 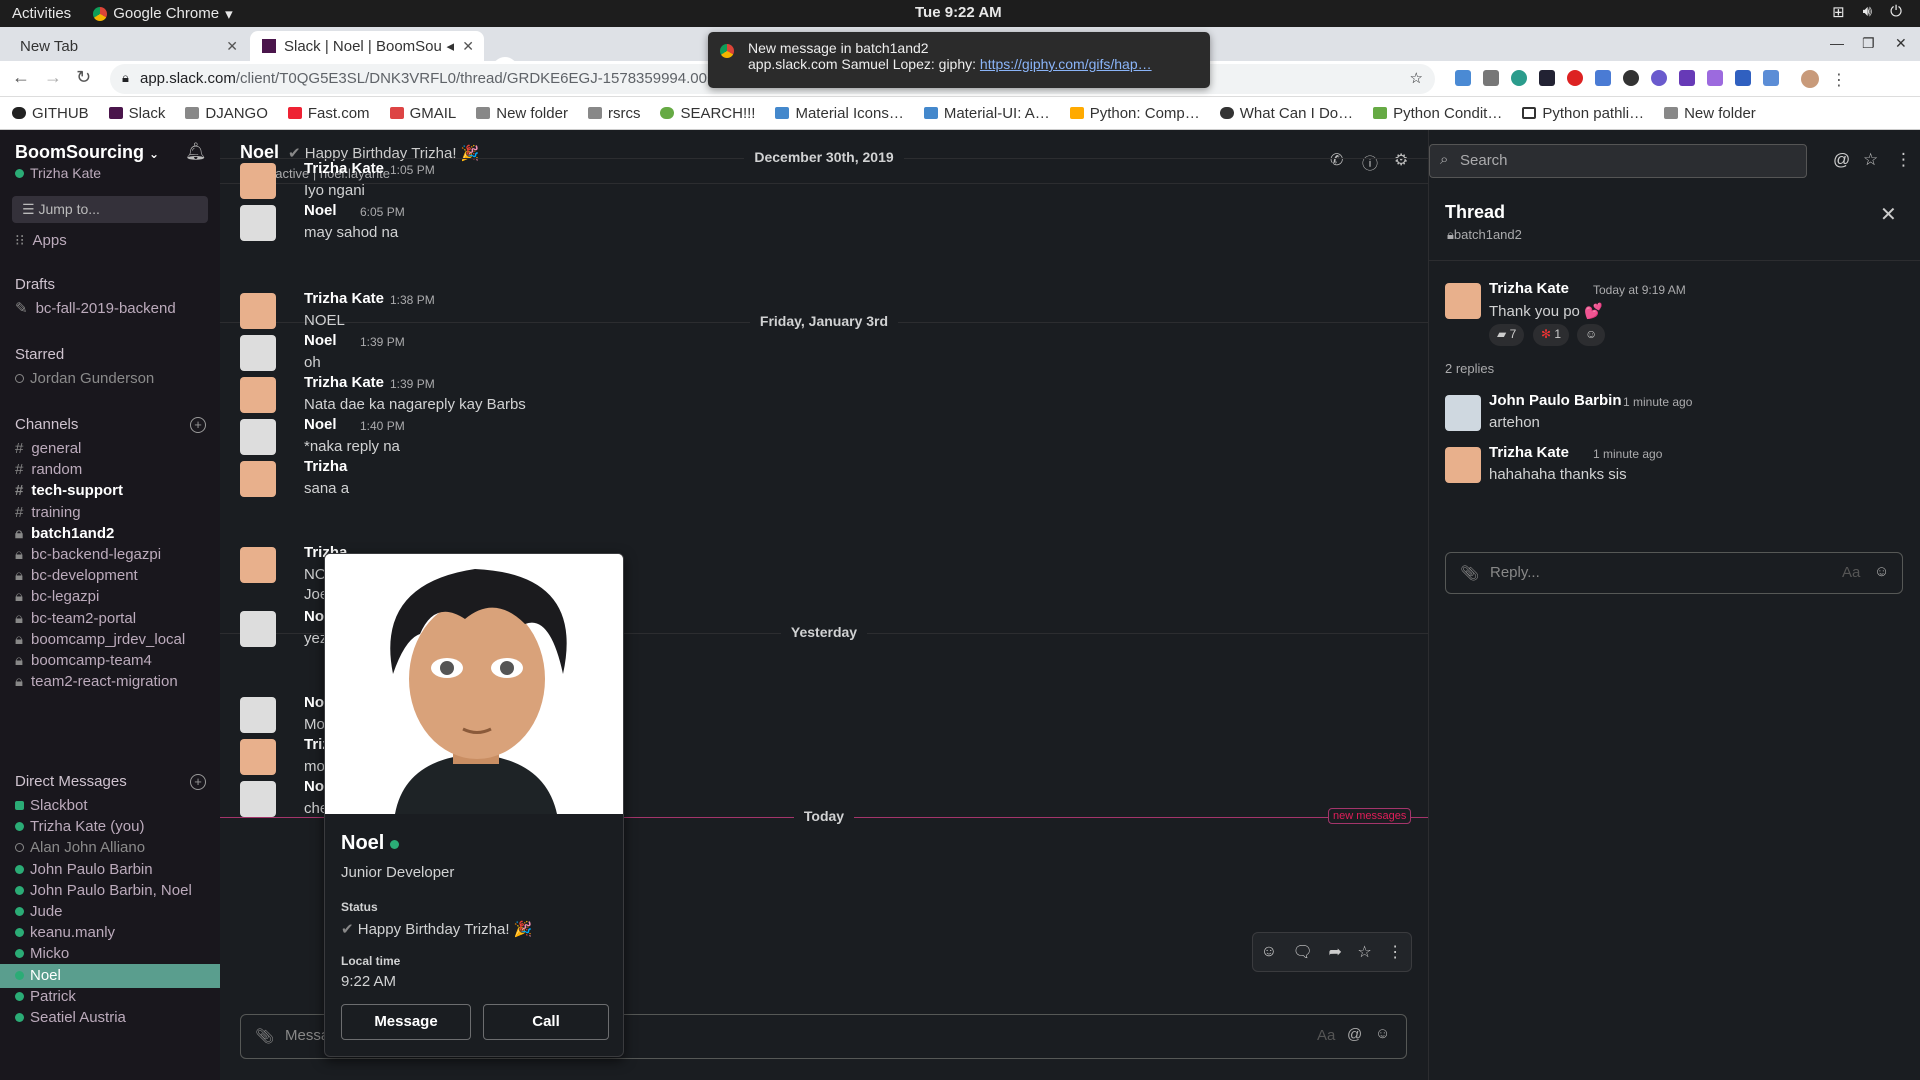 What do you see at coordinates (406, 1022) in the screenshot?
I see `message-button: Message` at bounding box center [406, 1022].